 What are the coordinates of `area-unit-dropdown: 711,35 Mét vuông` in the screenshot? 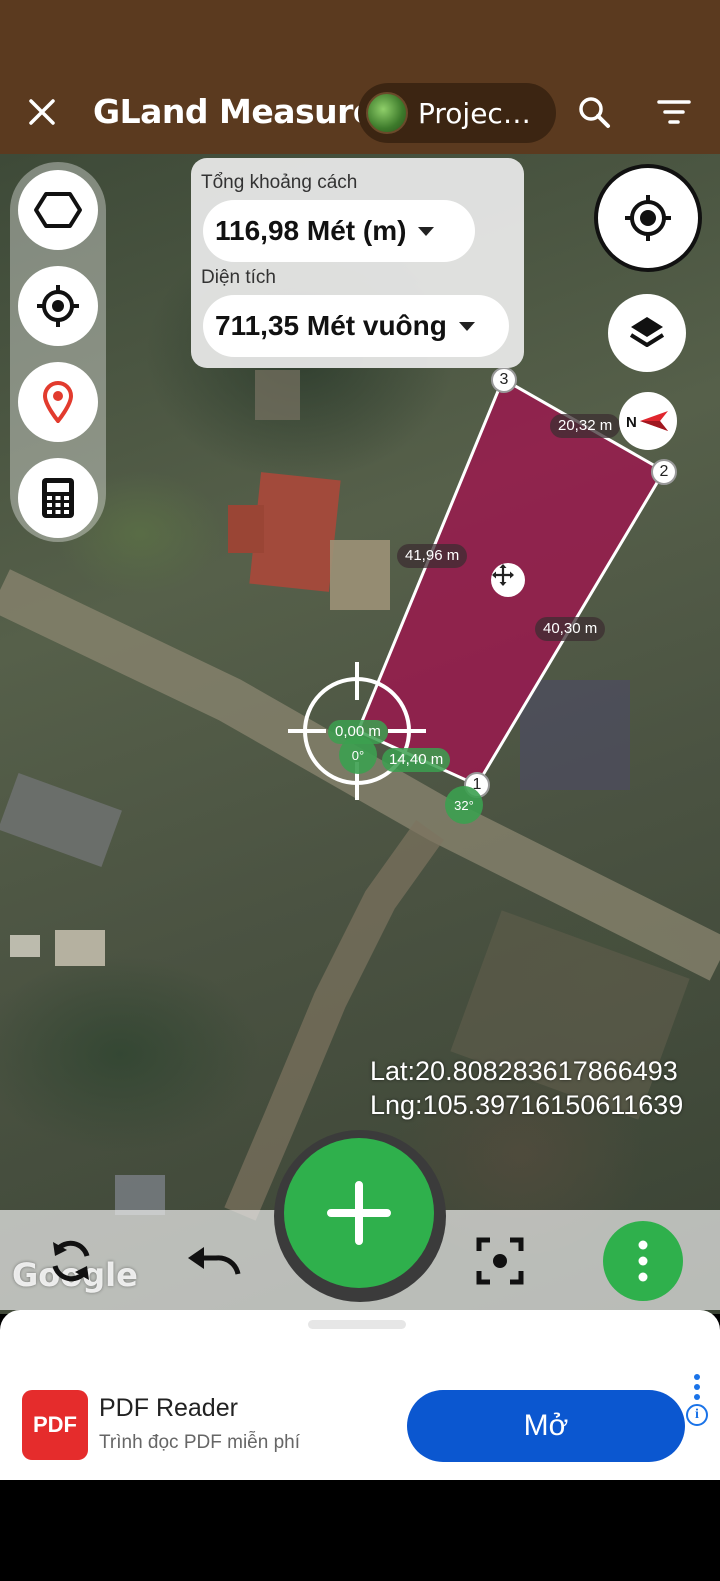 It's located at (356, 326).